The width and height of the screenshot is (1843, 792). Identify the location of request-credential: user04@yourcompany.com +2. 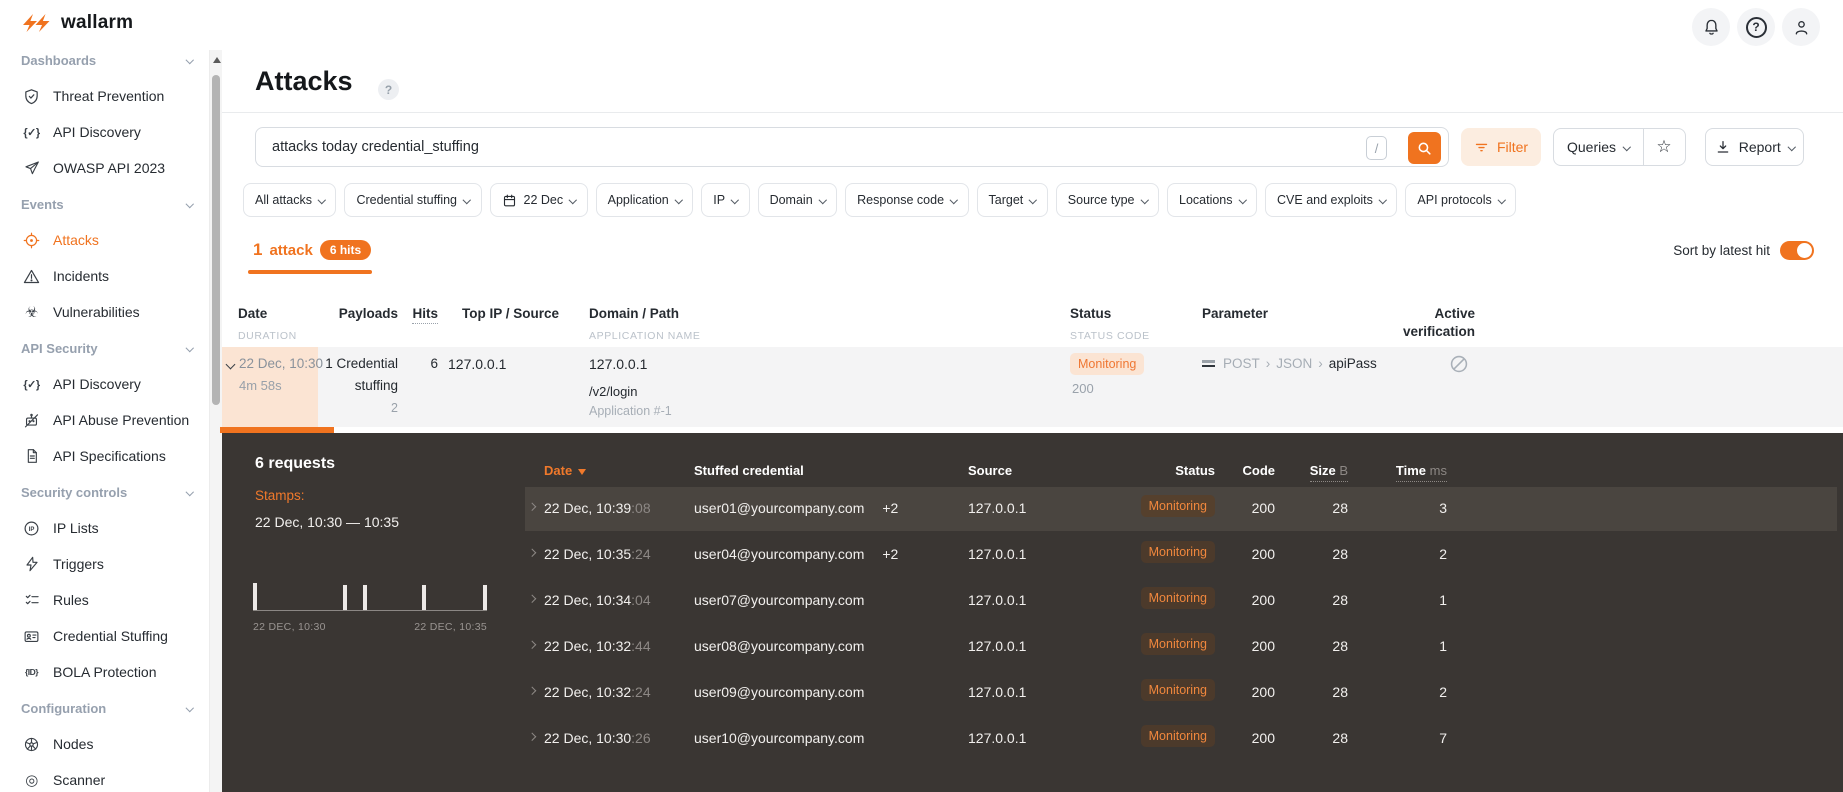
(796, 554).